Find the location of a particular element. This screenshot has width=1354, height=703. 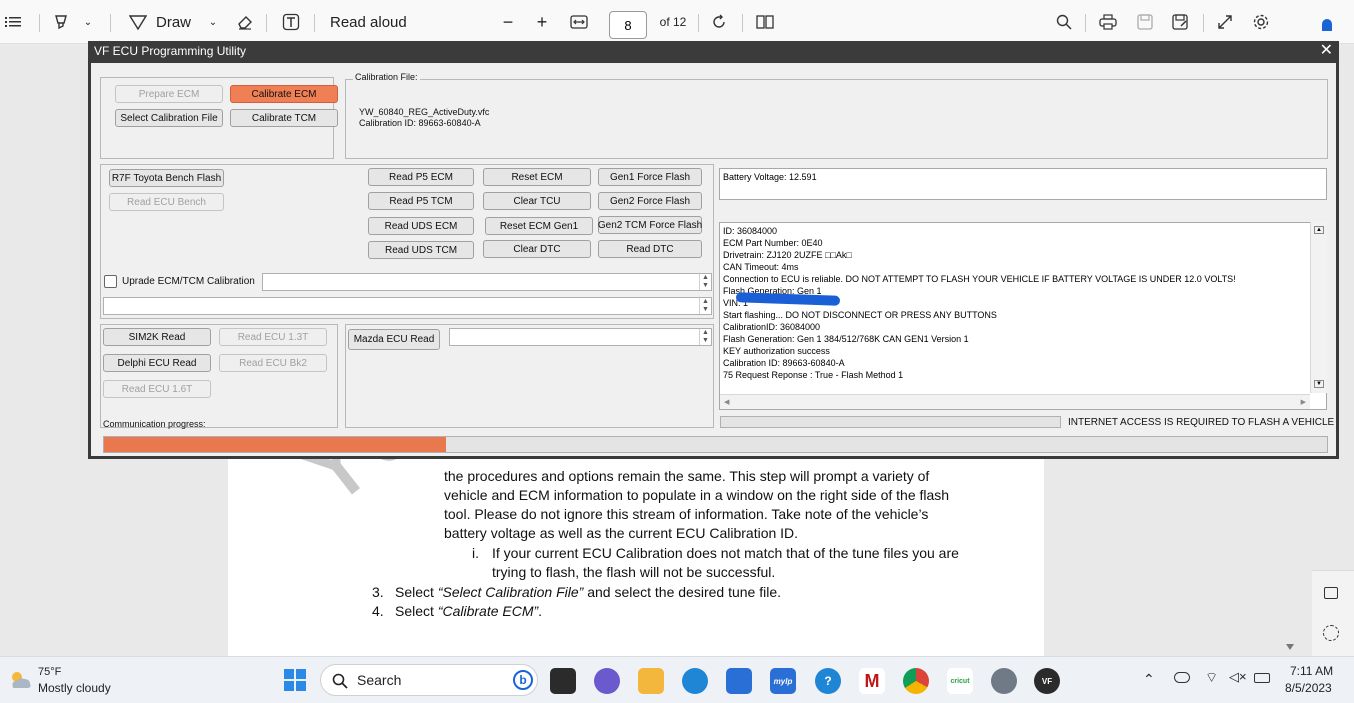

mazda-dropdown: ▲ ▼ is located at coordinates (580, 337).